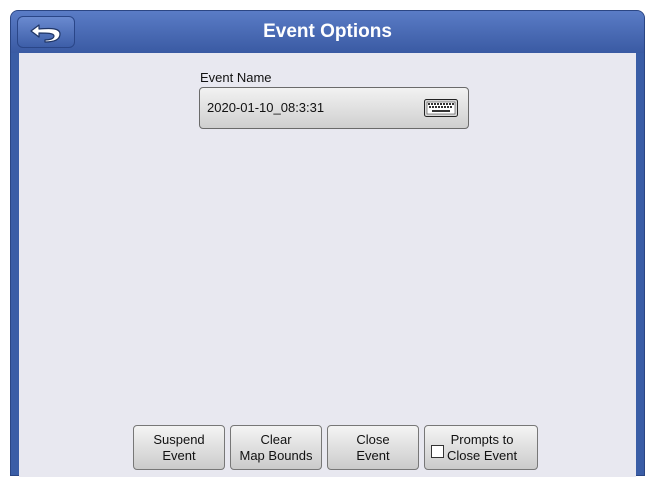 The image size is (655, 484). I want to click on clear-map-bounds-label: Clear Map Bounds, so click(276, 447).